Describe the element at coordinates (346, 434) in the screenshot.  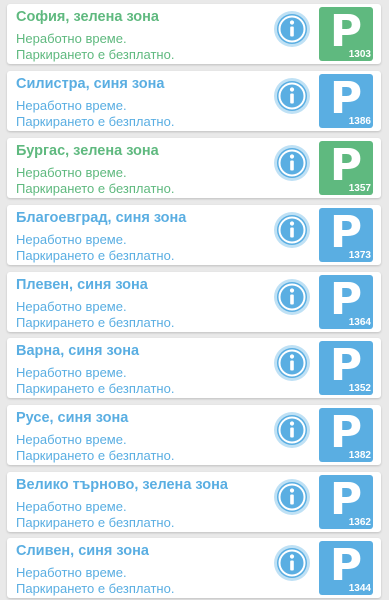
I see `parking-button: P 1382` at that location.